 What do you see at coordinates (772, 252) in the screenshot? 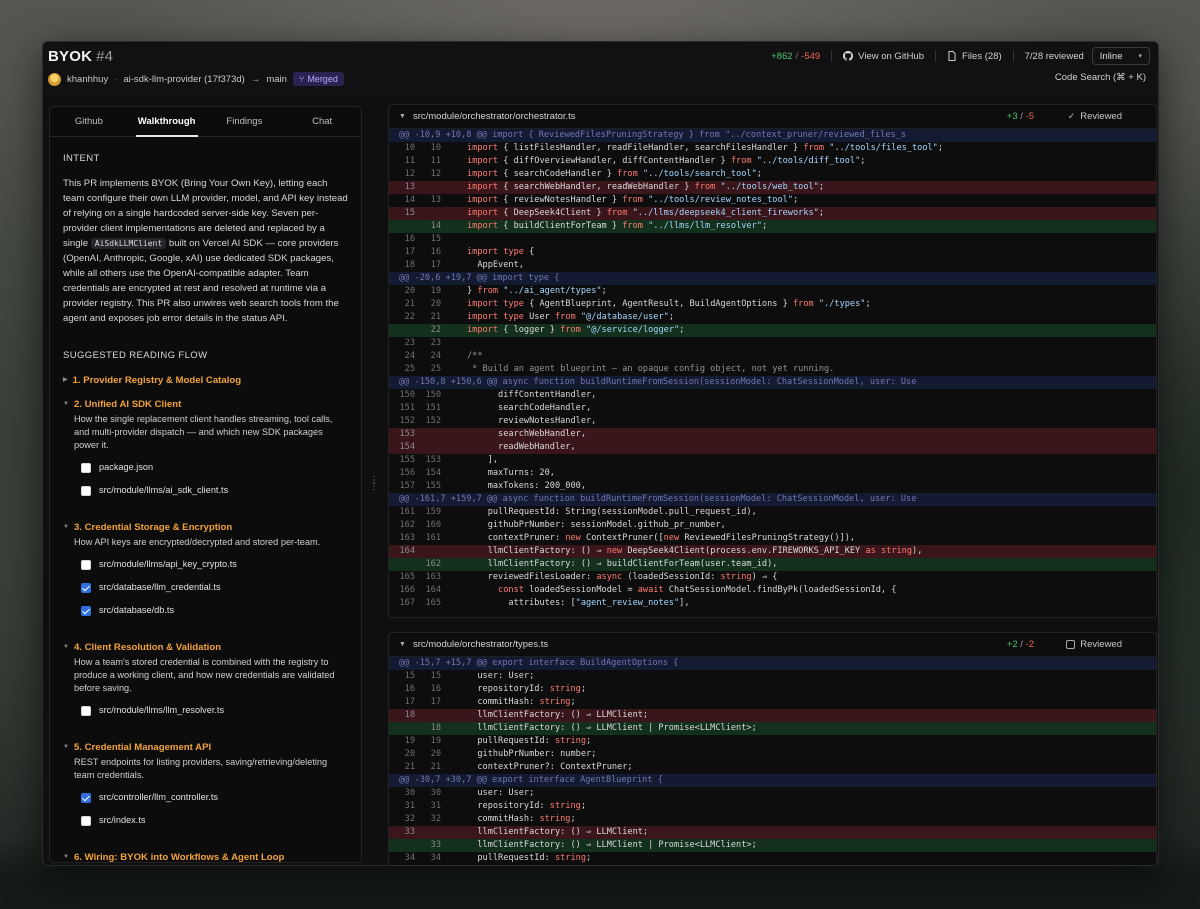
I see `diff-line: 17 16 import type {` at bounding box center [772, 252].